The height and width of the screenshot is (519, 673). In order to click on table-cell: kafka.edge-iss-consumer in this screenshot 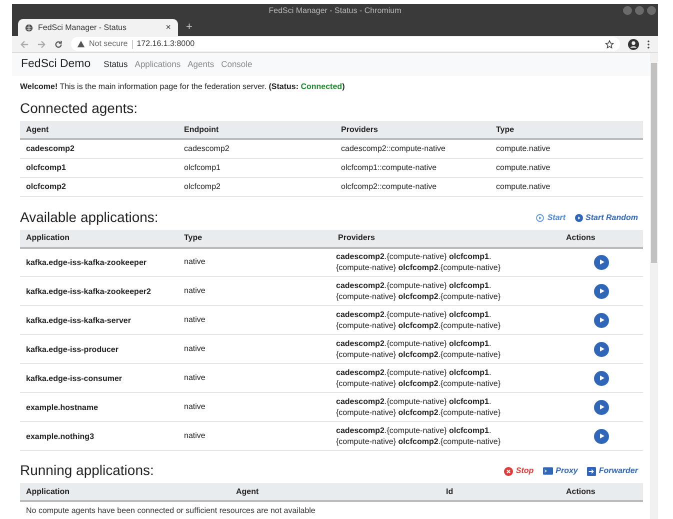, I will do `click(99, 378)`.